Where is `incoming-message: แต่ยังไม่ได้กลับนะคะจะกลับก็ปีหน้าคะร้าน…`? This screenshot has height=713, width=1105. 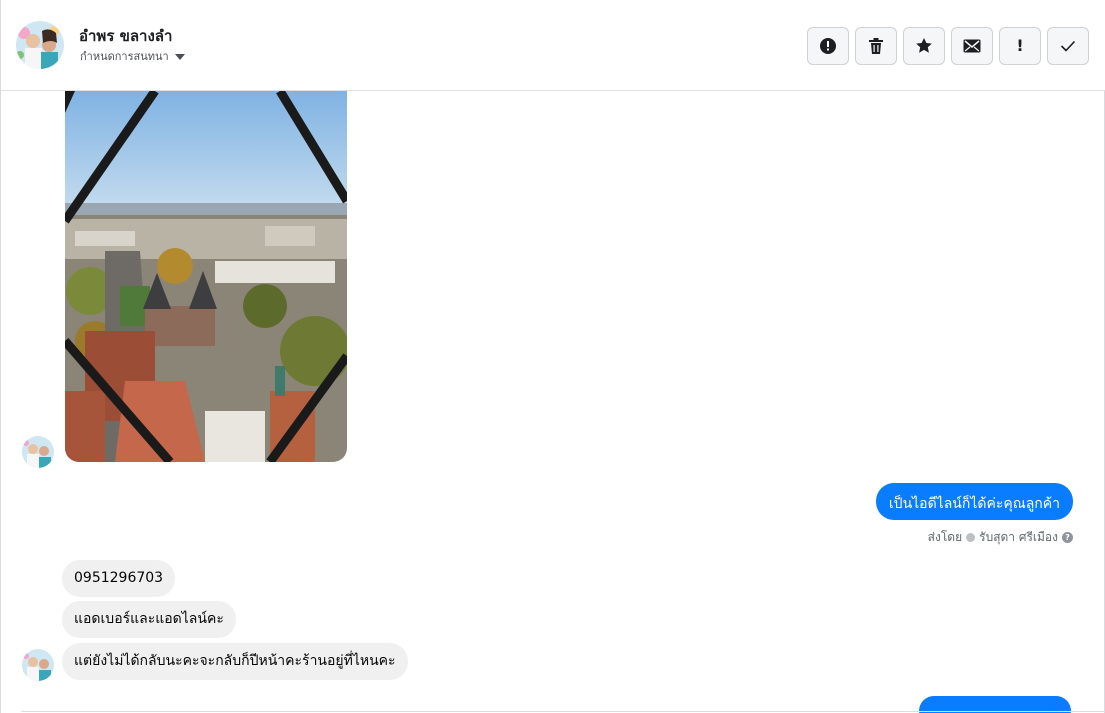
incoming-message: แต่ยังไม่ได้กลับนะคะจะกลับก็ปีหน้าคะร้าน… is located at coordinates (235, 661).